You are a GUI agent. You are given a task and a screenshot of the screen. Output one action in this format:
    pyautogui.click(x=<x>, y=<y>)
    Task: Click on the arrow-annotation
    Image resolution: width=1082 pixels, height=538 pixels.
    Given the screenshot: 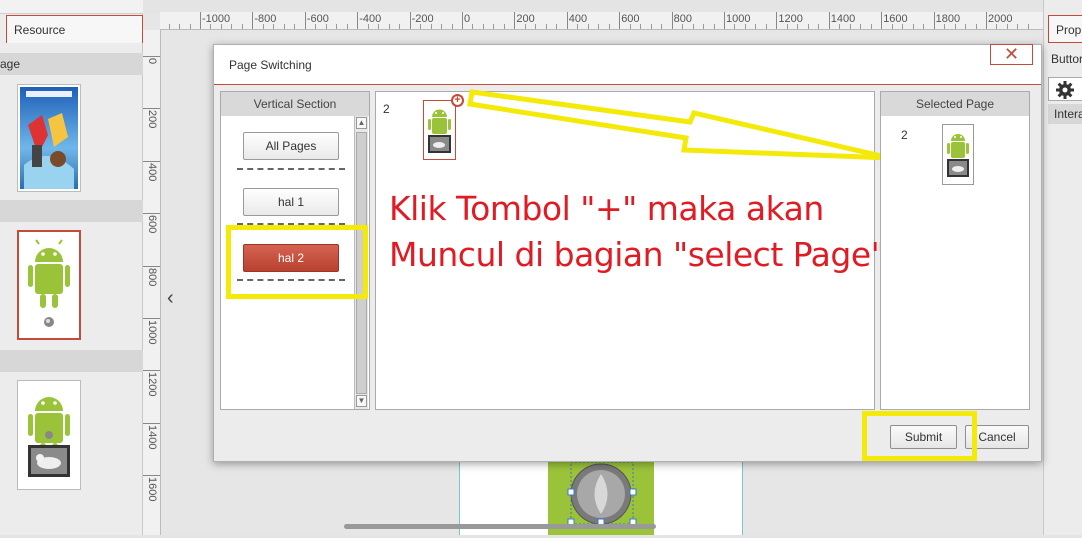 What is the action you would take?
    pyautogui.click(x=679, y=125)
    